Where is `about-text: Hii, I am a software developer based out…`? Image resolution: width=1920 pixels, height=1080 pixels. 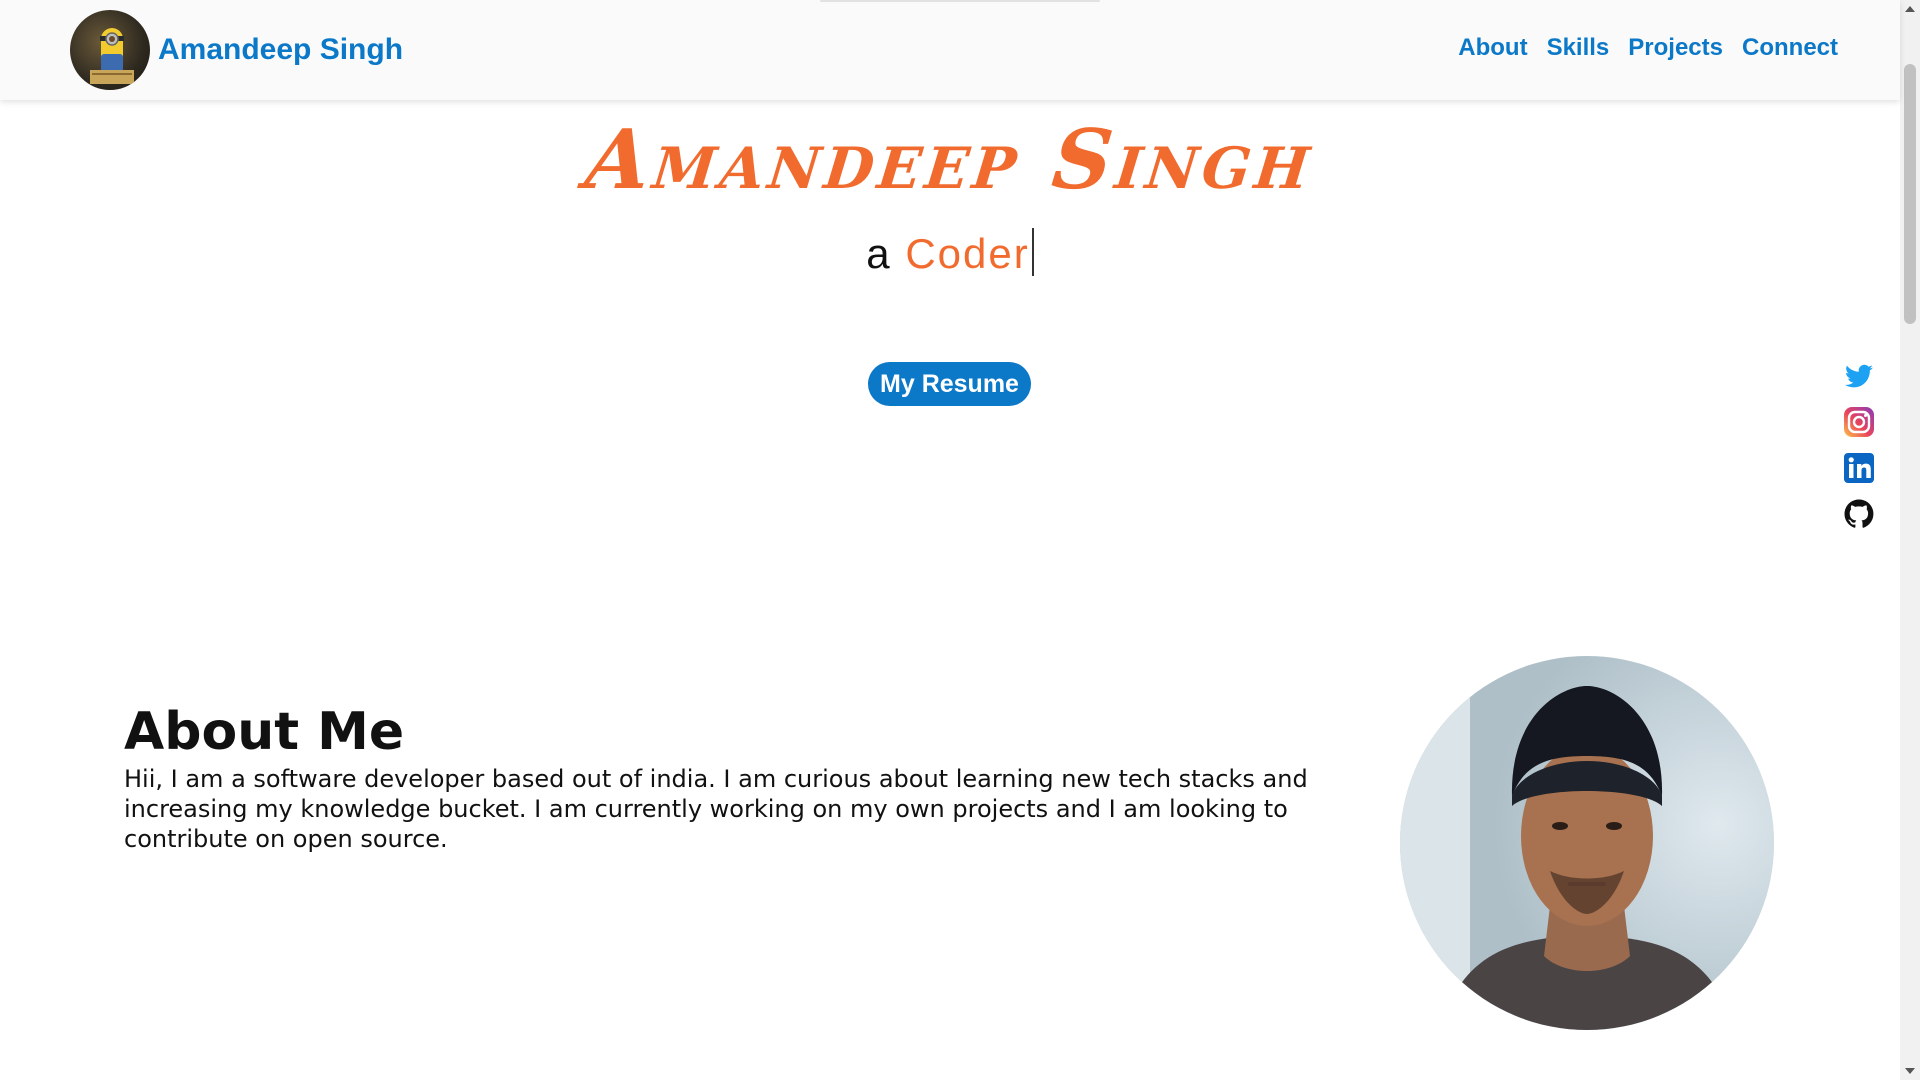 about-text: Hii, I am a software developer based out… is located at coordinates (716, 809).